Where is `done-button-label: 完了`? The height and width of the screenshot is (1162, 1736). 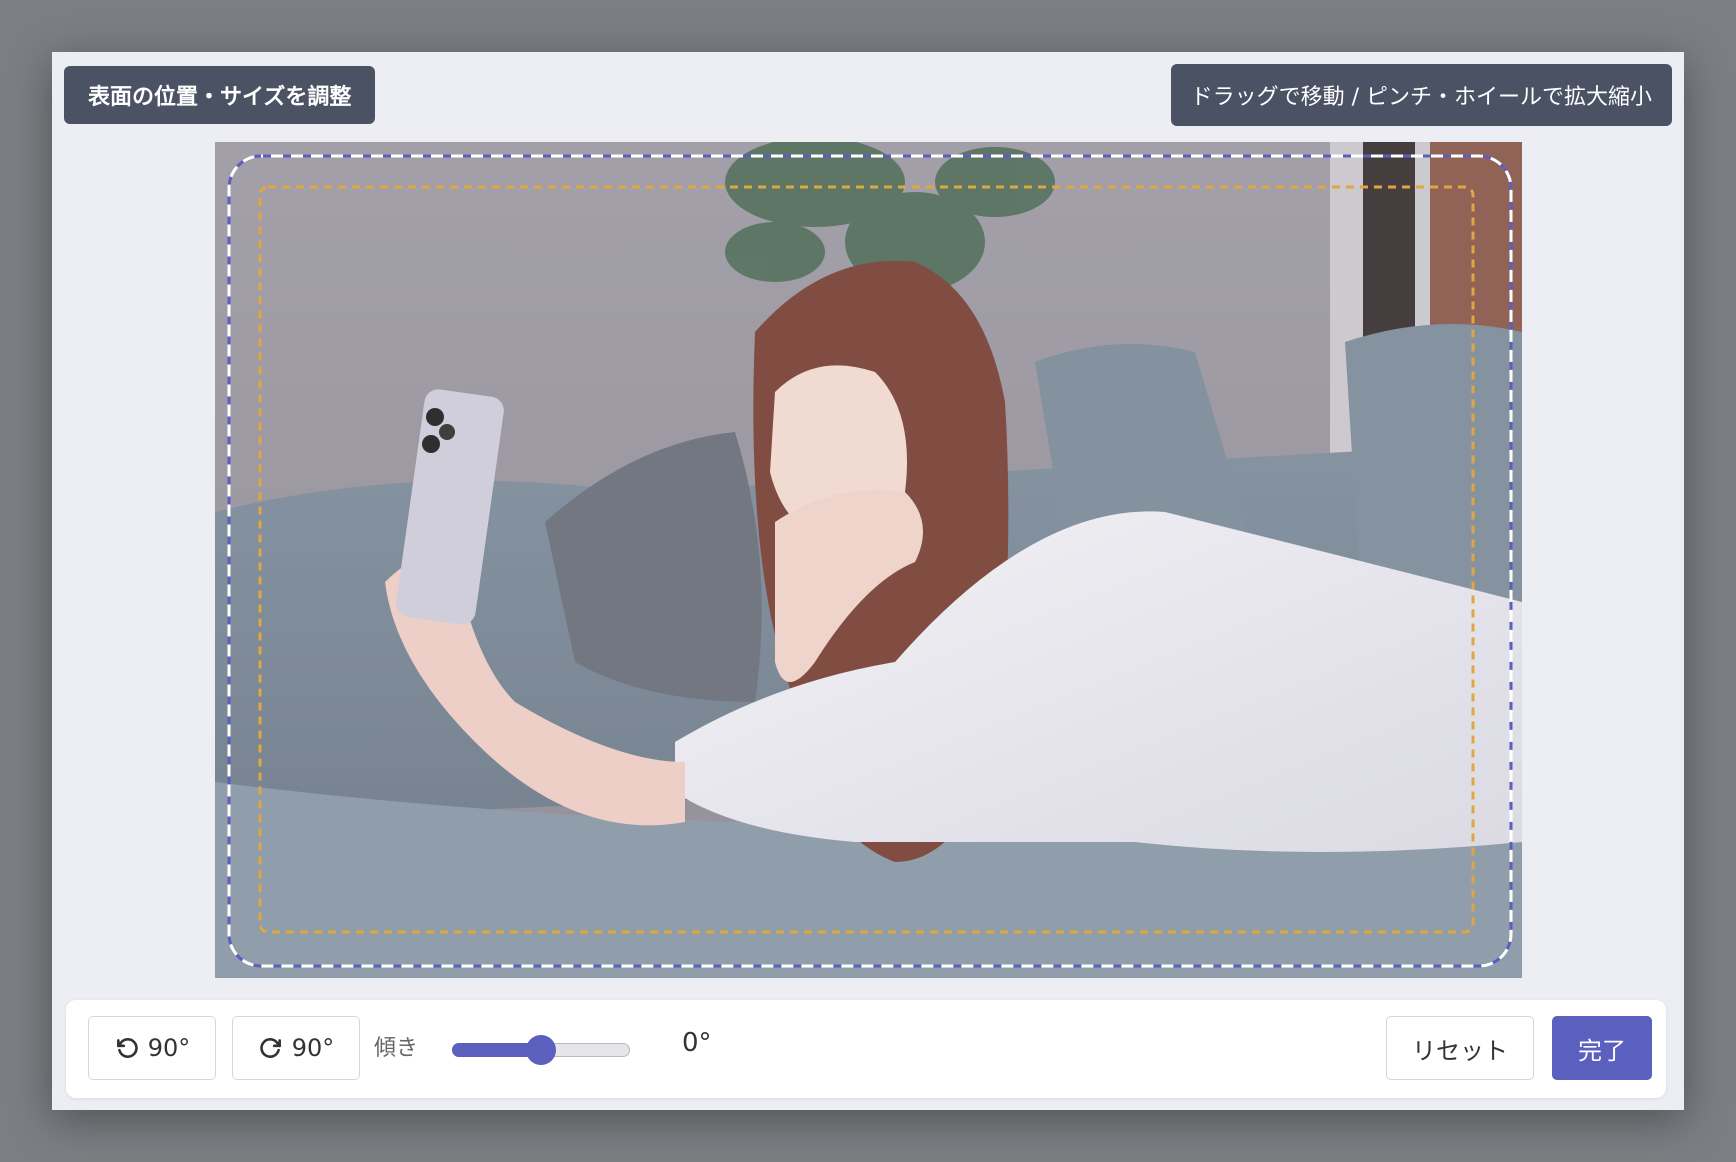
done-button-label: 完了 is located at coordinates (1602, 1050).